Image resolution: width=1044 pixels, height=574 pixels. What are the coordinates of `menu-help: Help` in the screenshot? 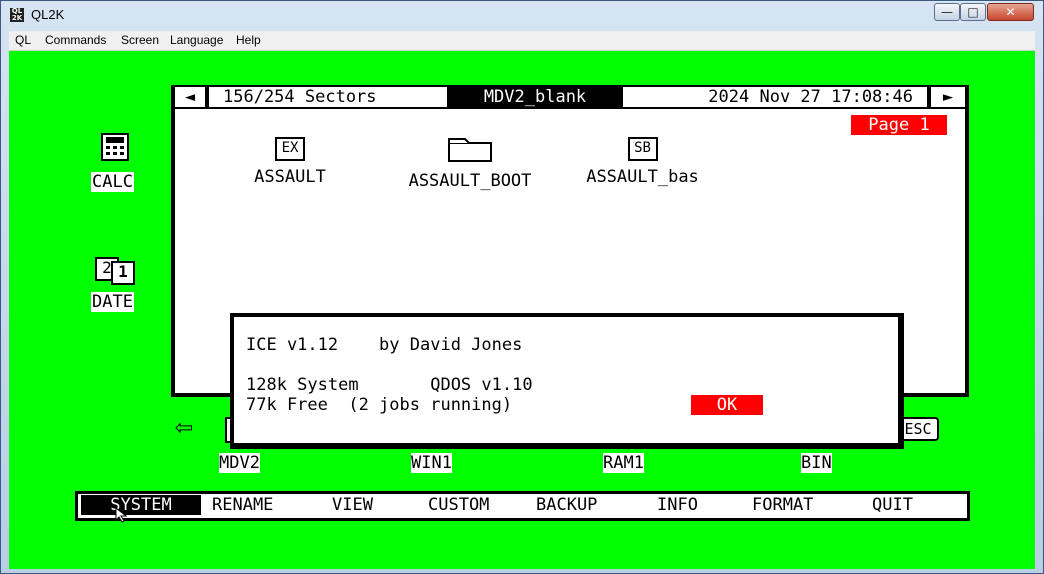 It's located at (248, 40).